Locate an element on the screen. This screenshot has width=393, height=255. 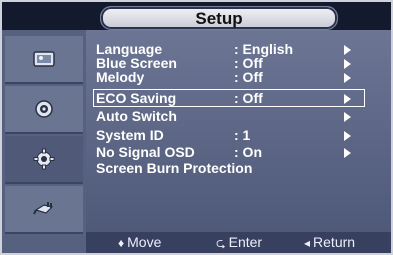
hint-enter: ⮎ Enter is located at coordinates (239, 244).